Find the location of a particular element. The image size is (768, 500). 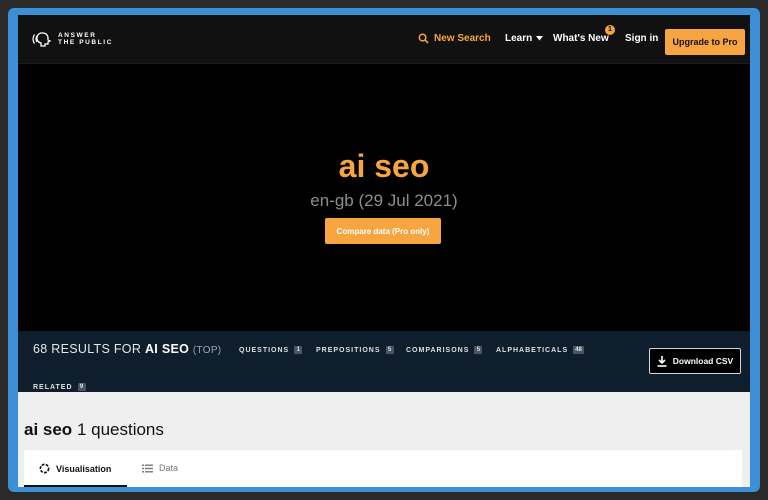

logo-line1: ANSWER is located at coordinates (77, 35).